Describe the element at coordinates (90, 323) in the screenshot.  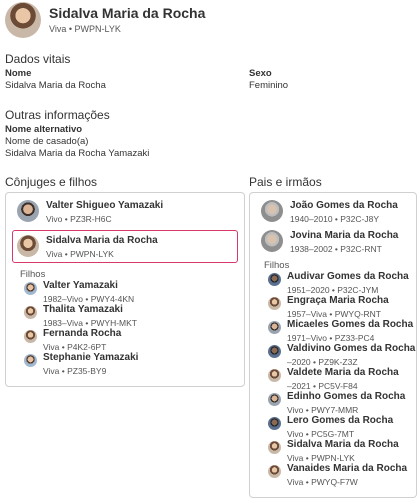
I see `child-meta: 1983–Viva • PWYH-MKT` at that location.